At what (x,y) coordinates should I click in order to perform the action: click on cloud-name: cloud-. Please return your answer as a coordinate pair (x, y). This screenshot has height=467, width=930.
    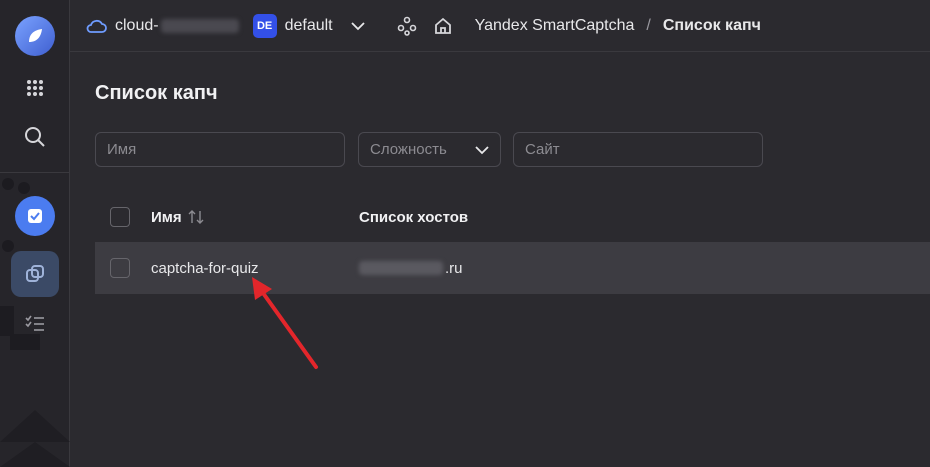
    Looking at the image, I should click on (137, 25).